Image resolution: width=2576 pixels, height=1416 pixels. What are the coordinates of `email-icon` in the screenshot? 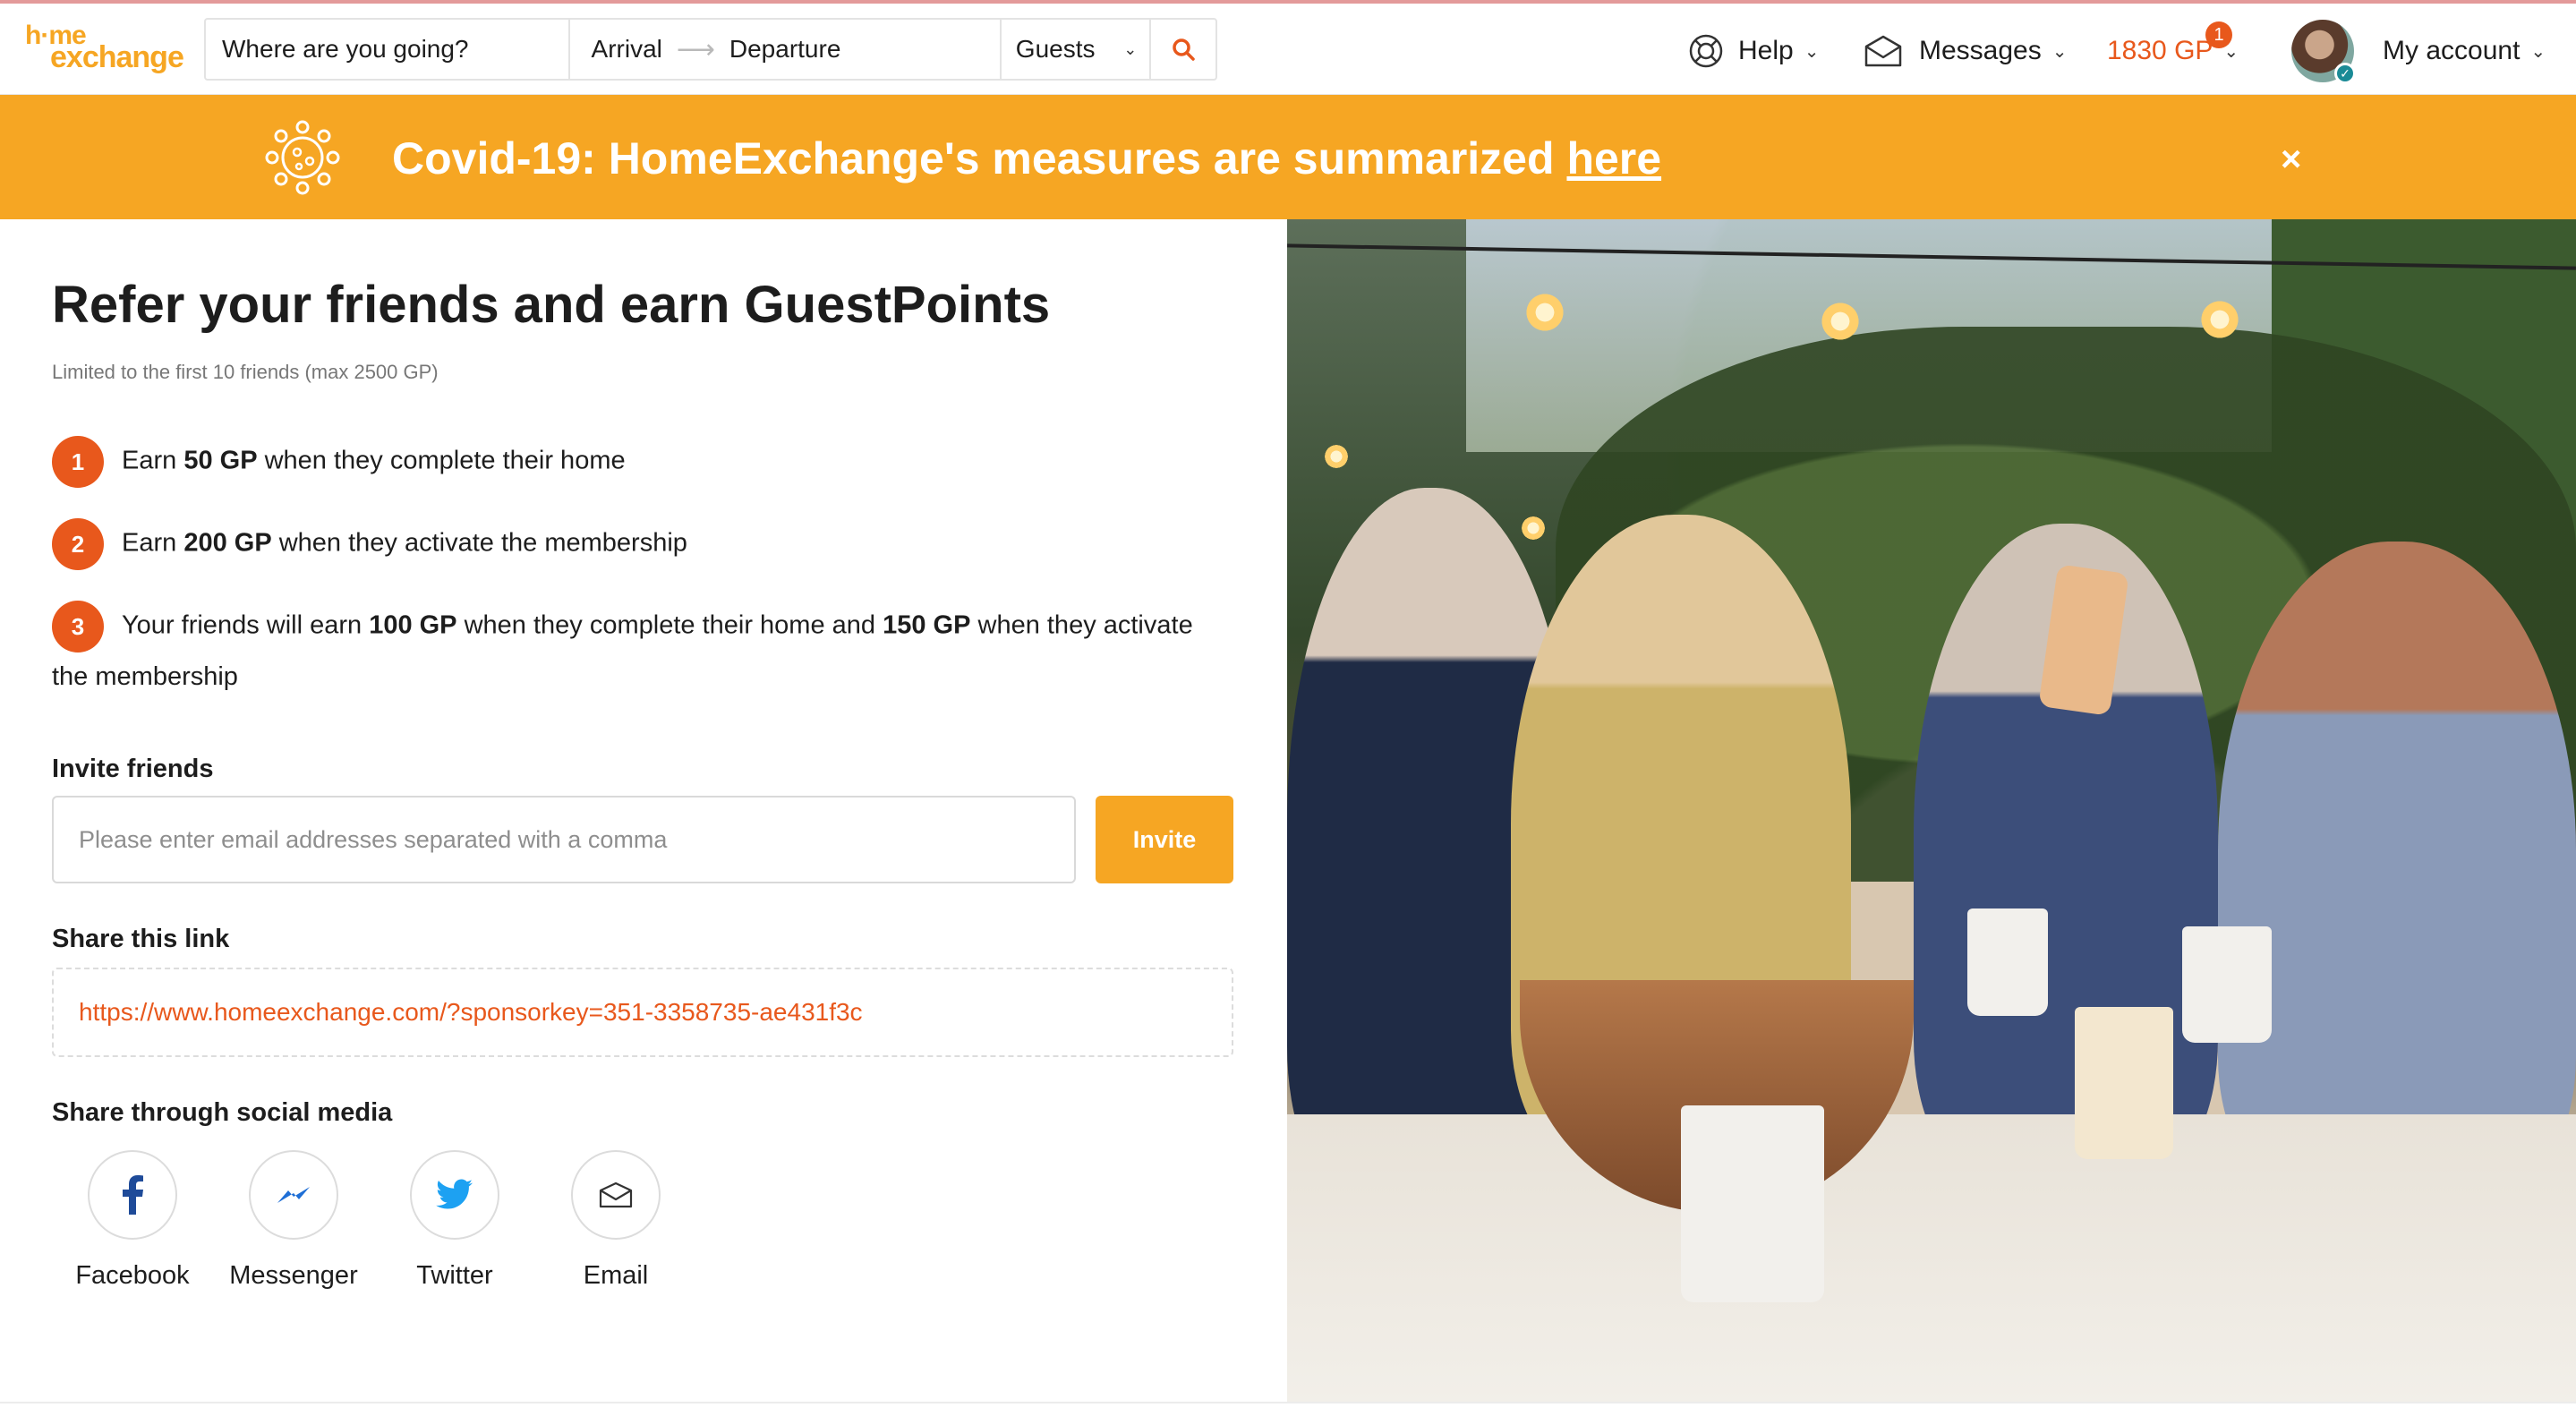 It's located at (616, 1194).